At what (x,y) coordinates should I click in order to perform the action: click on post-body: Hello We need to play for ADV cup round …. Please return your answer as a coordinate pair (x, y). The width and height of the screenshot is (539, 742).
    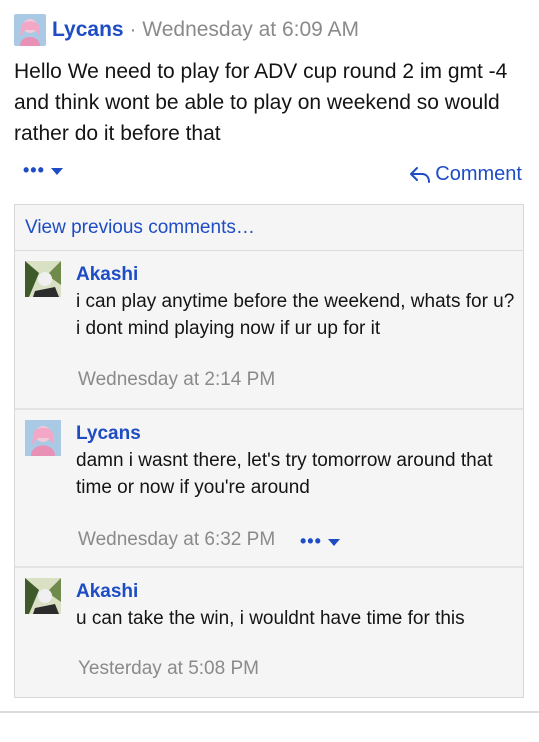
    Looking at the image, I should click on (261, 102).